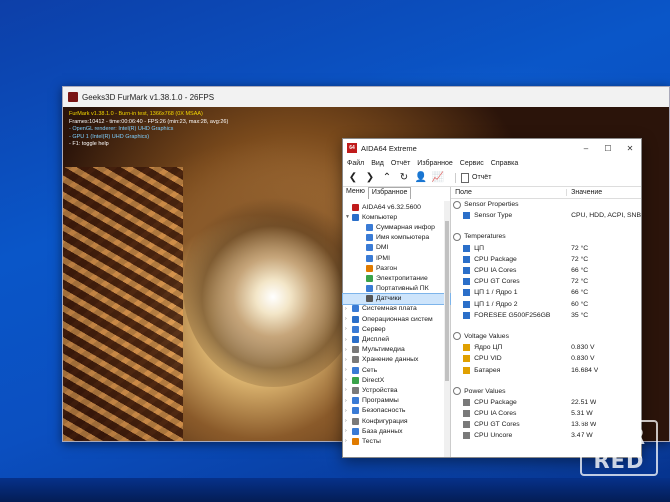  What do you see at coordinates (400, 163) in the screenshot?
I see `menu-report: Отчёт` at bounding box center [400, 163].